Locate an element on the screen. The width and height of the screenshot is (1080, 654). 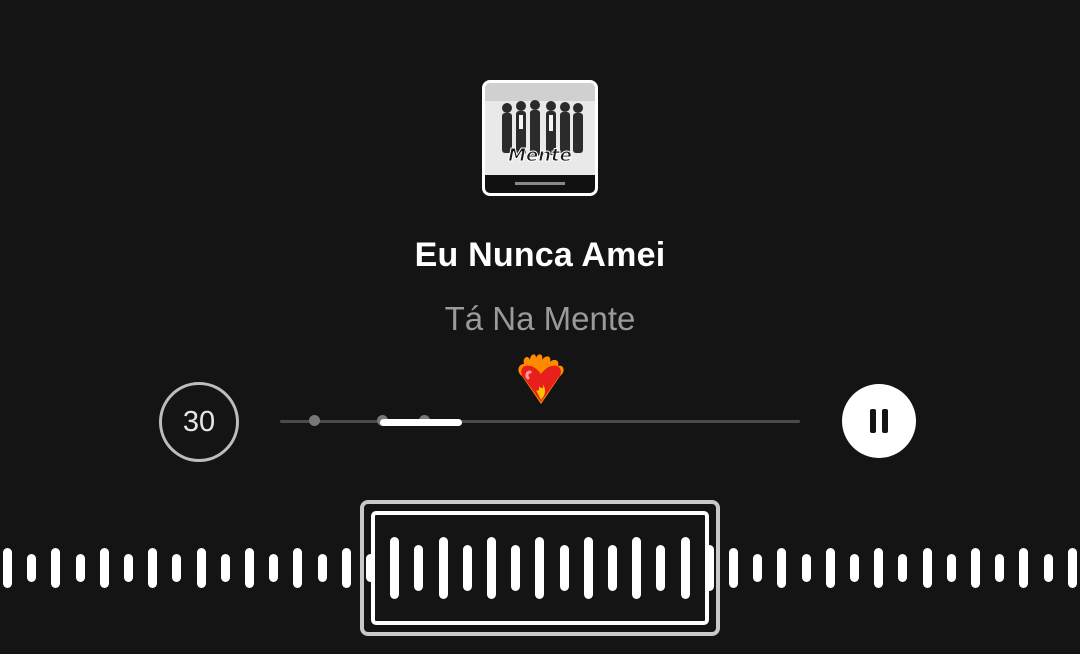
track-title: Eu Nunca Amei is located at coordinates (540, 255).